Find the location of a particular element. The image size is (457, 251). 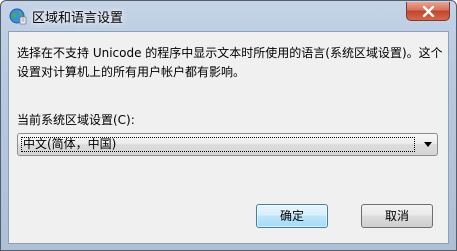

system-locale-dropdown: 中文(简体，中国) is located at coordinates (227, 144).